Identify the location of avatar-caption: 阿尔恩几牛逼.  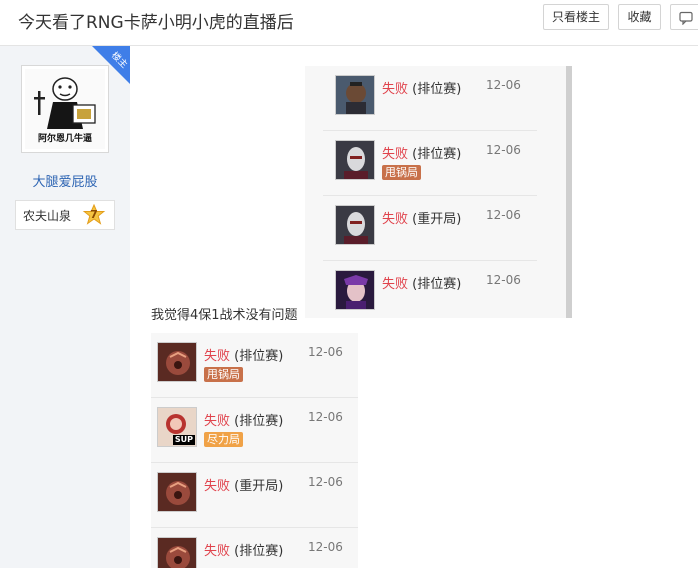
(64, 139).